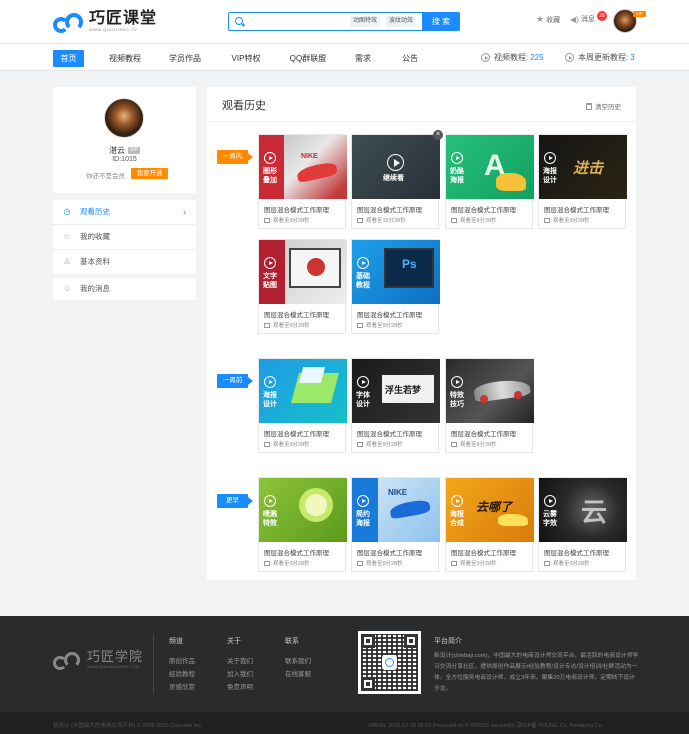 The image size is (689, 734). I want to click on video-card: 继续看 图层混合模式工作原理 观看至16分28秒, so click(395, 181).